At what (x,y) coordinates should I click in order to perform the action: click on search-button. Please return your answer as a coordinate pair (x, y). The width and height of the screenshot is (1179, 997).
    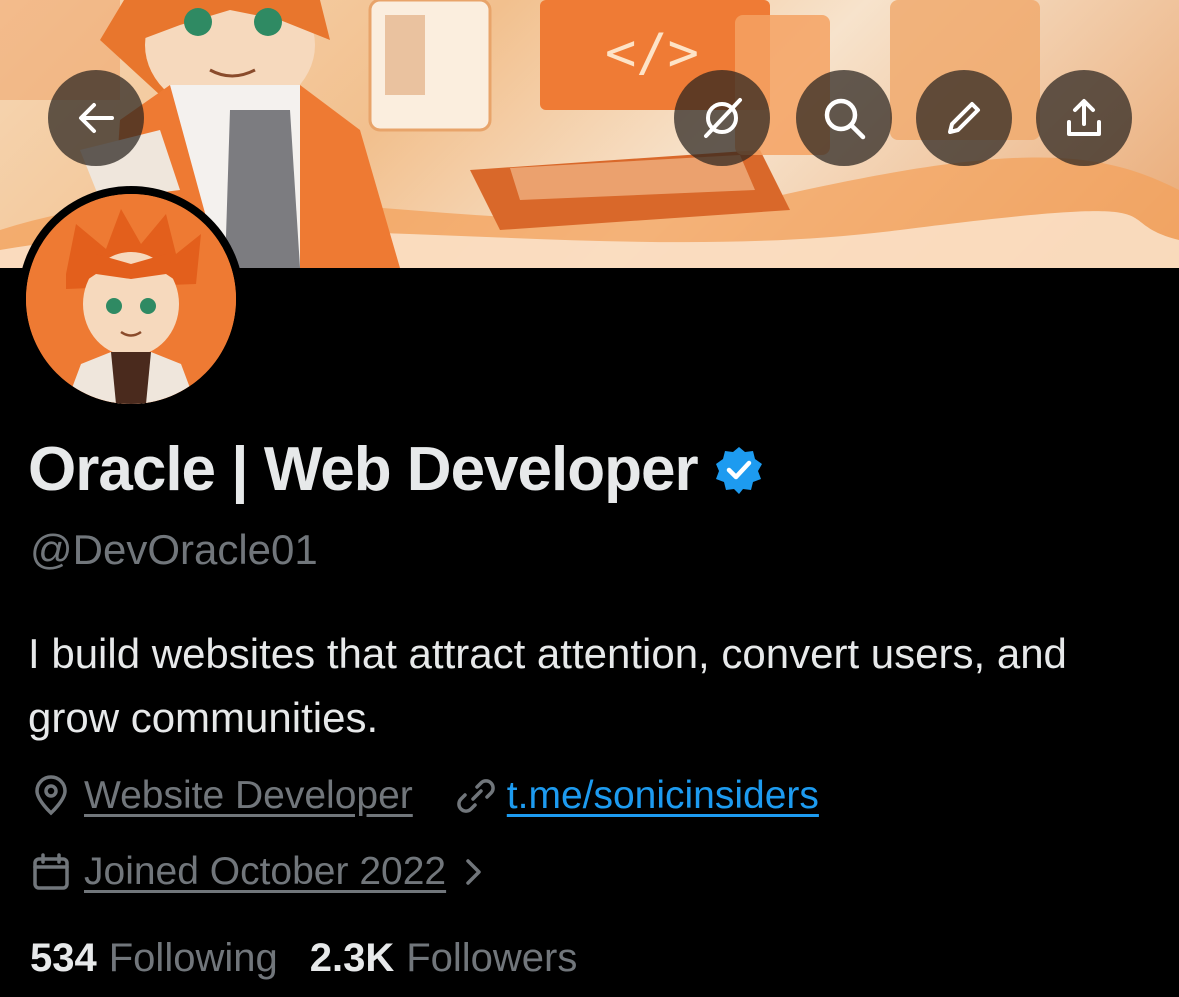
    Looking at the image, I should click on (844, 118).